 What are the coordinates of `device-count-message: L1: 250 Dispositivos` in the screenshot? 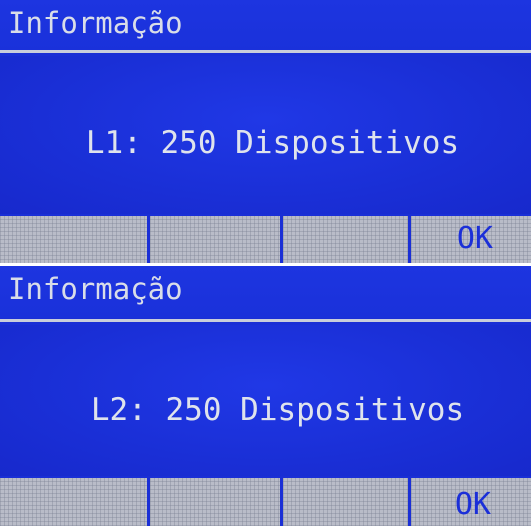 It's located at (272, 143).